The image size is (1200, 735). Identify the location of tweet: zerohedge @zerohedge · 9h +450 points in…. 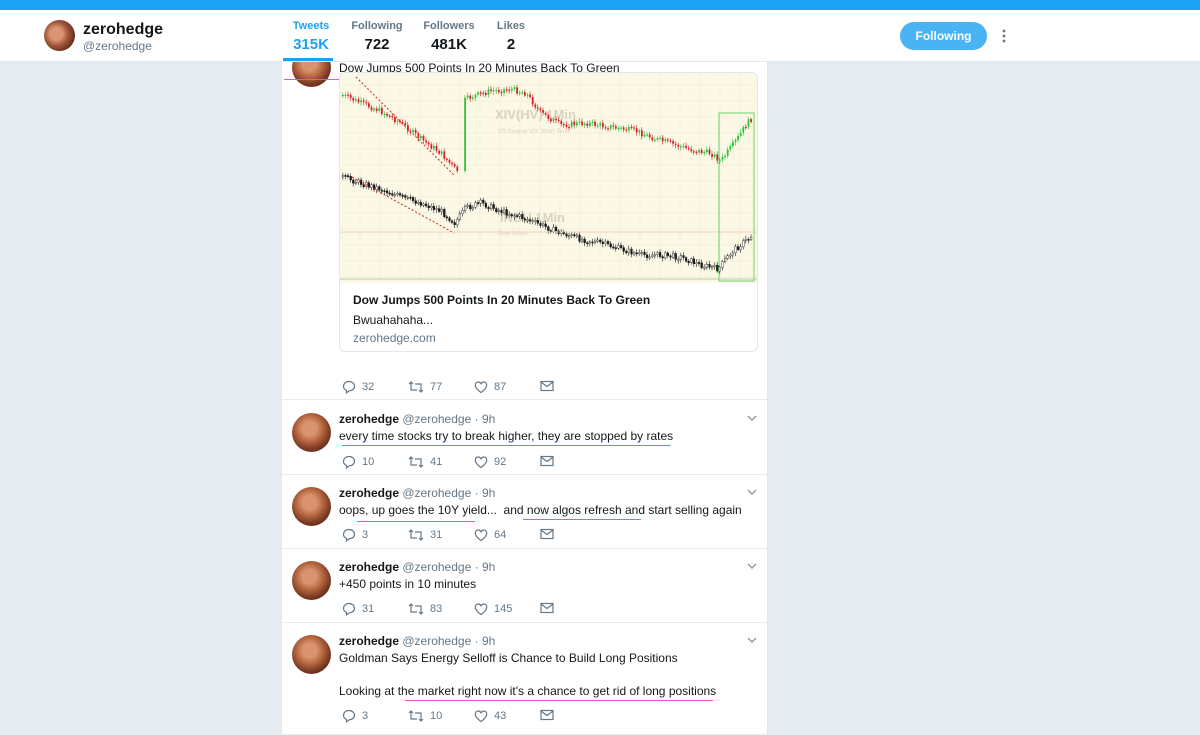
(524, 586).